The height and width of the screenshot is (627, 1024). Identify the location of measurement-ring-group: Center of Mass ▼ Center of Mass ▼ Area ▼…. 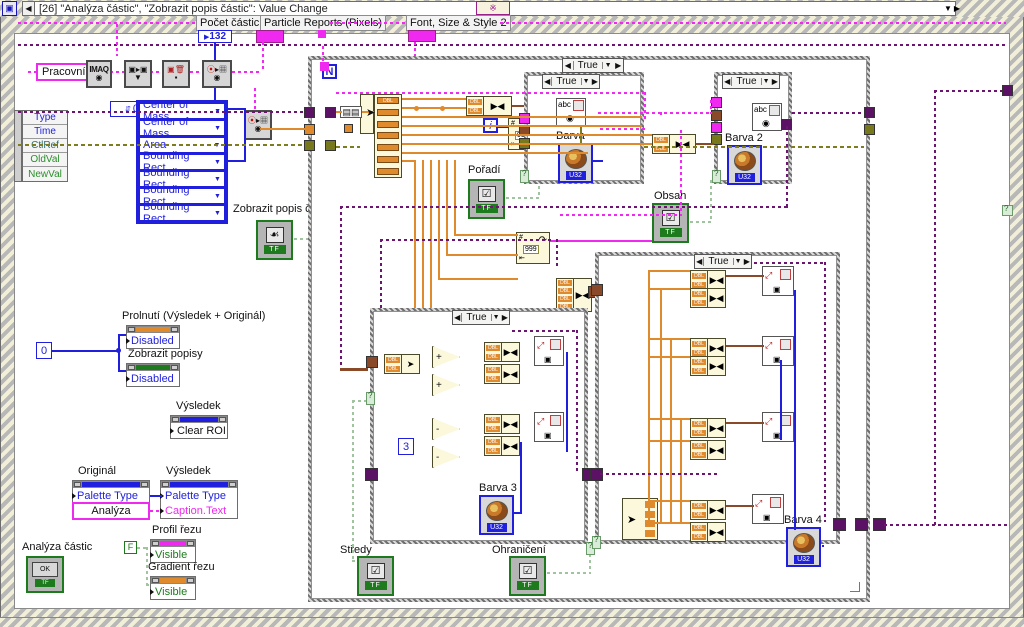
(182, 162).